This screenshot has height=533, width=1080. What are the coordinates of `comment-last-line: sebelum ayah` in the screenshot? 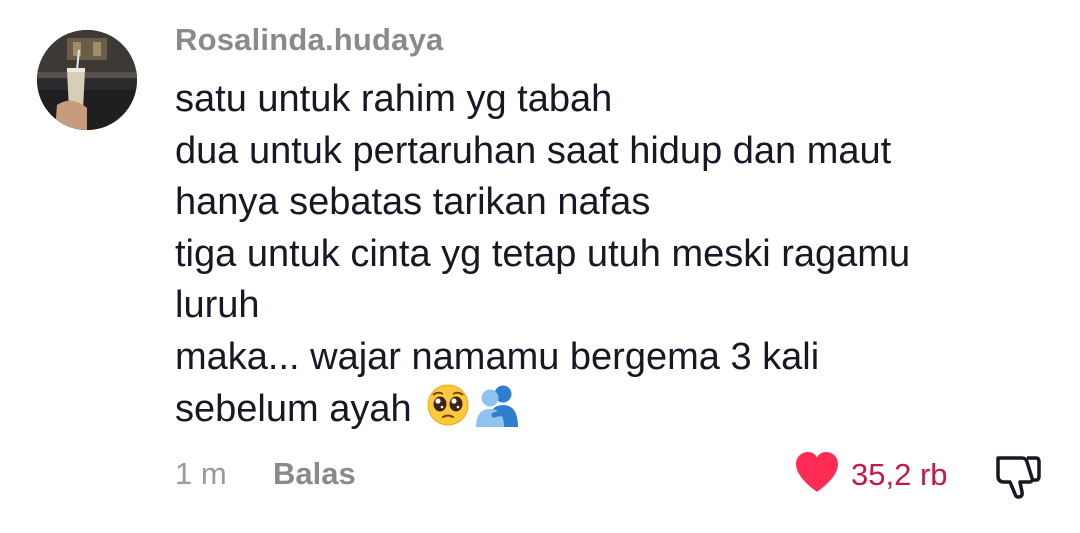 It's located at (615, 412).